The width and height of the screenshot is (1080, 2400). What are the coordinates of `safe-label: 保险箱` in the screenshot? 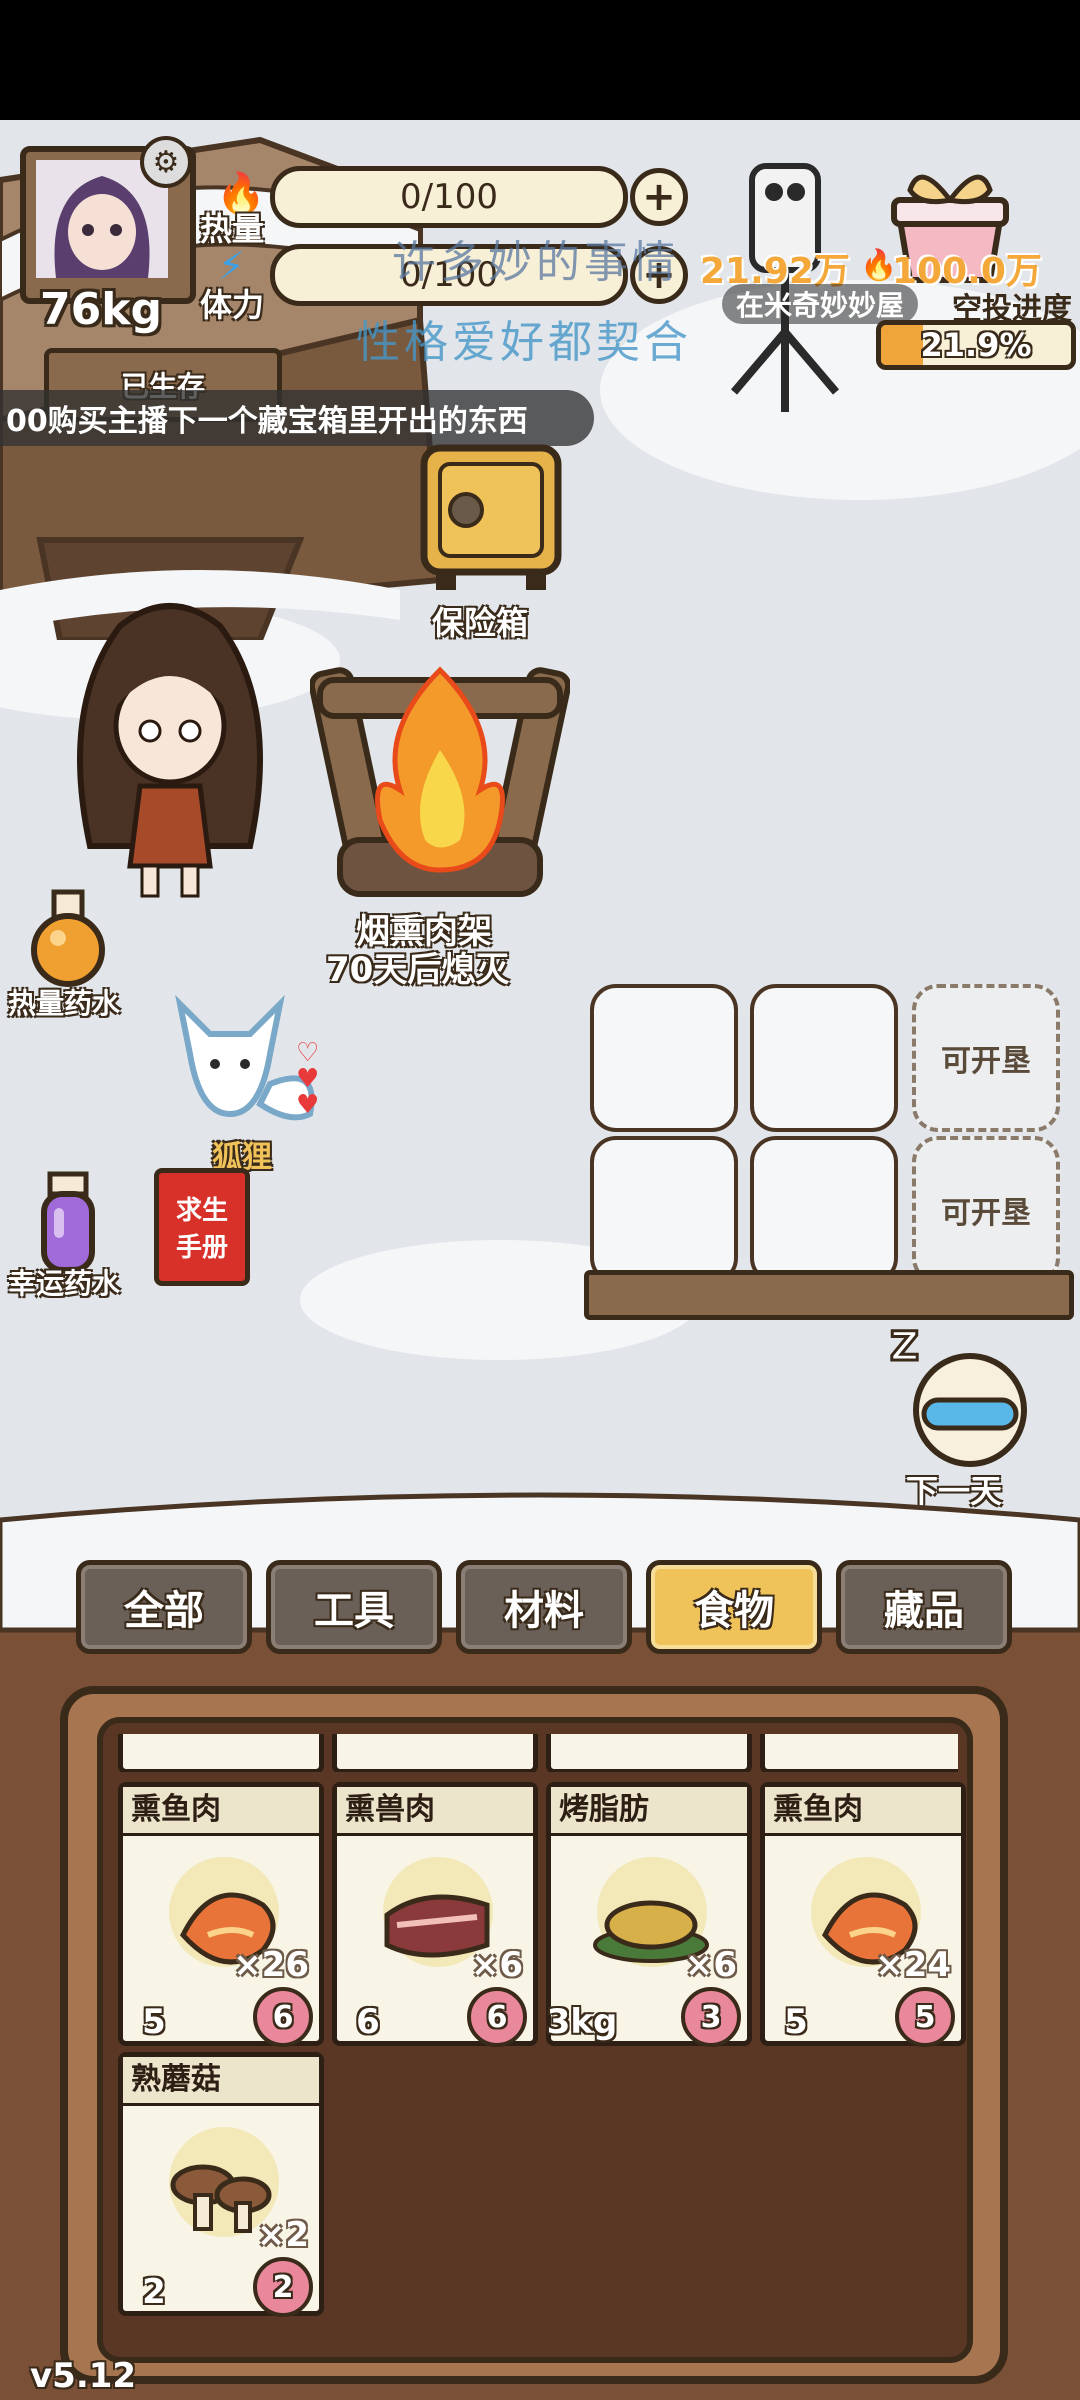 It's located at (480, 623).